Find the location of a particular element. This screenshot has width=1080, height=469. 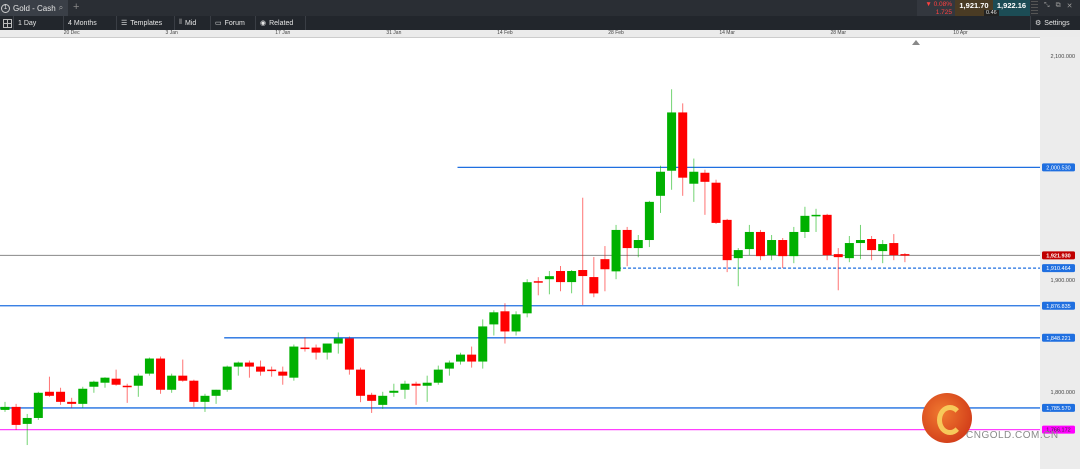

price-change: ▼ 0.08% 1.725 is located at coordinates (936, 8).